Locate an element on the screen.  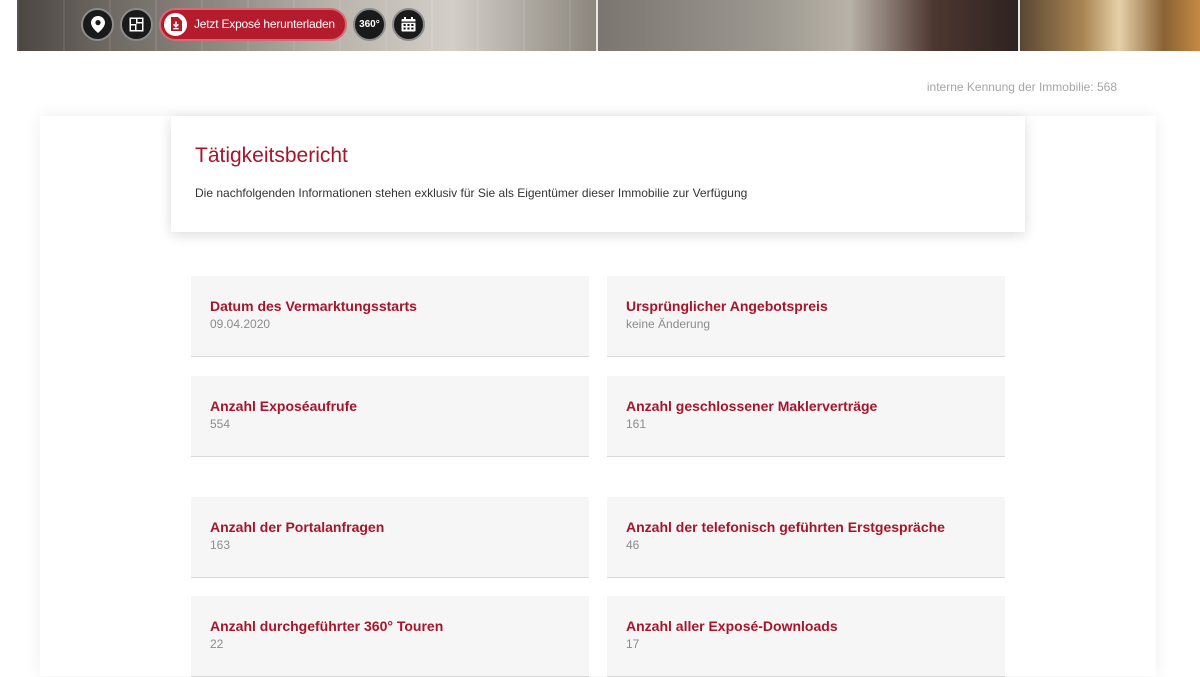
virtual-tour-button: 360° is located at coordinates (369, 24).